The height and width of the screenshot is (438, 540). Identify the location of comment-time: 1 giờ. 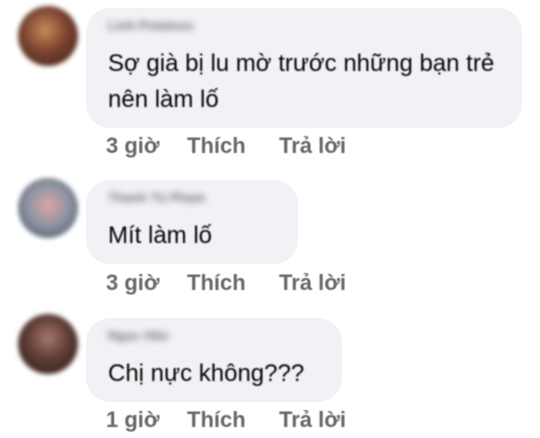
(133, 420).